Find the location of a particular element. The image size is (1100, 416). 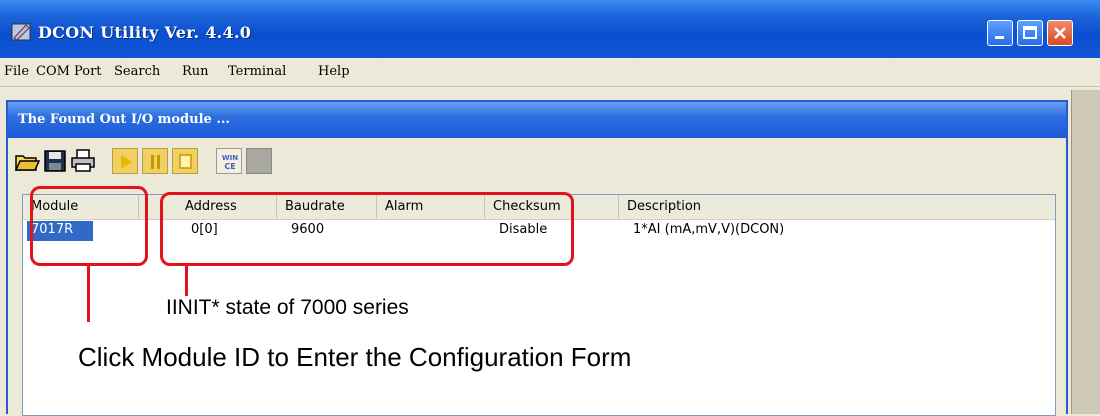

menu-com-port: COM Port is located at coordinates (69, 71).